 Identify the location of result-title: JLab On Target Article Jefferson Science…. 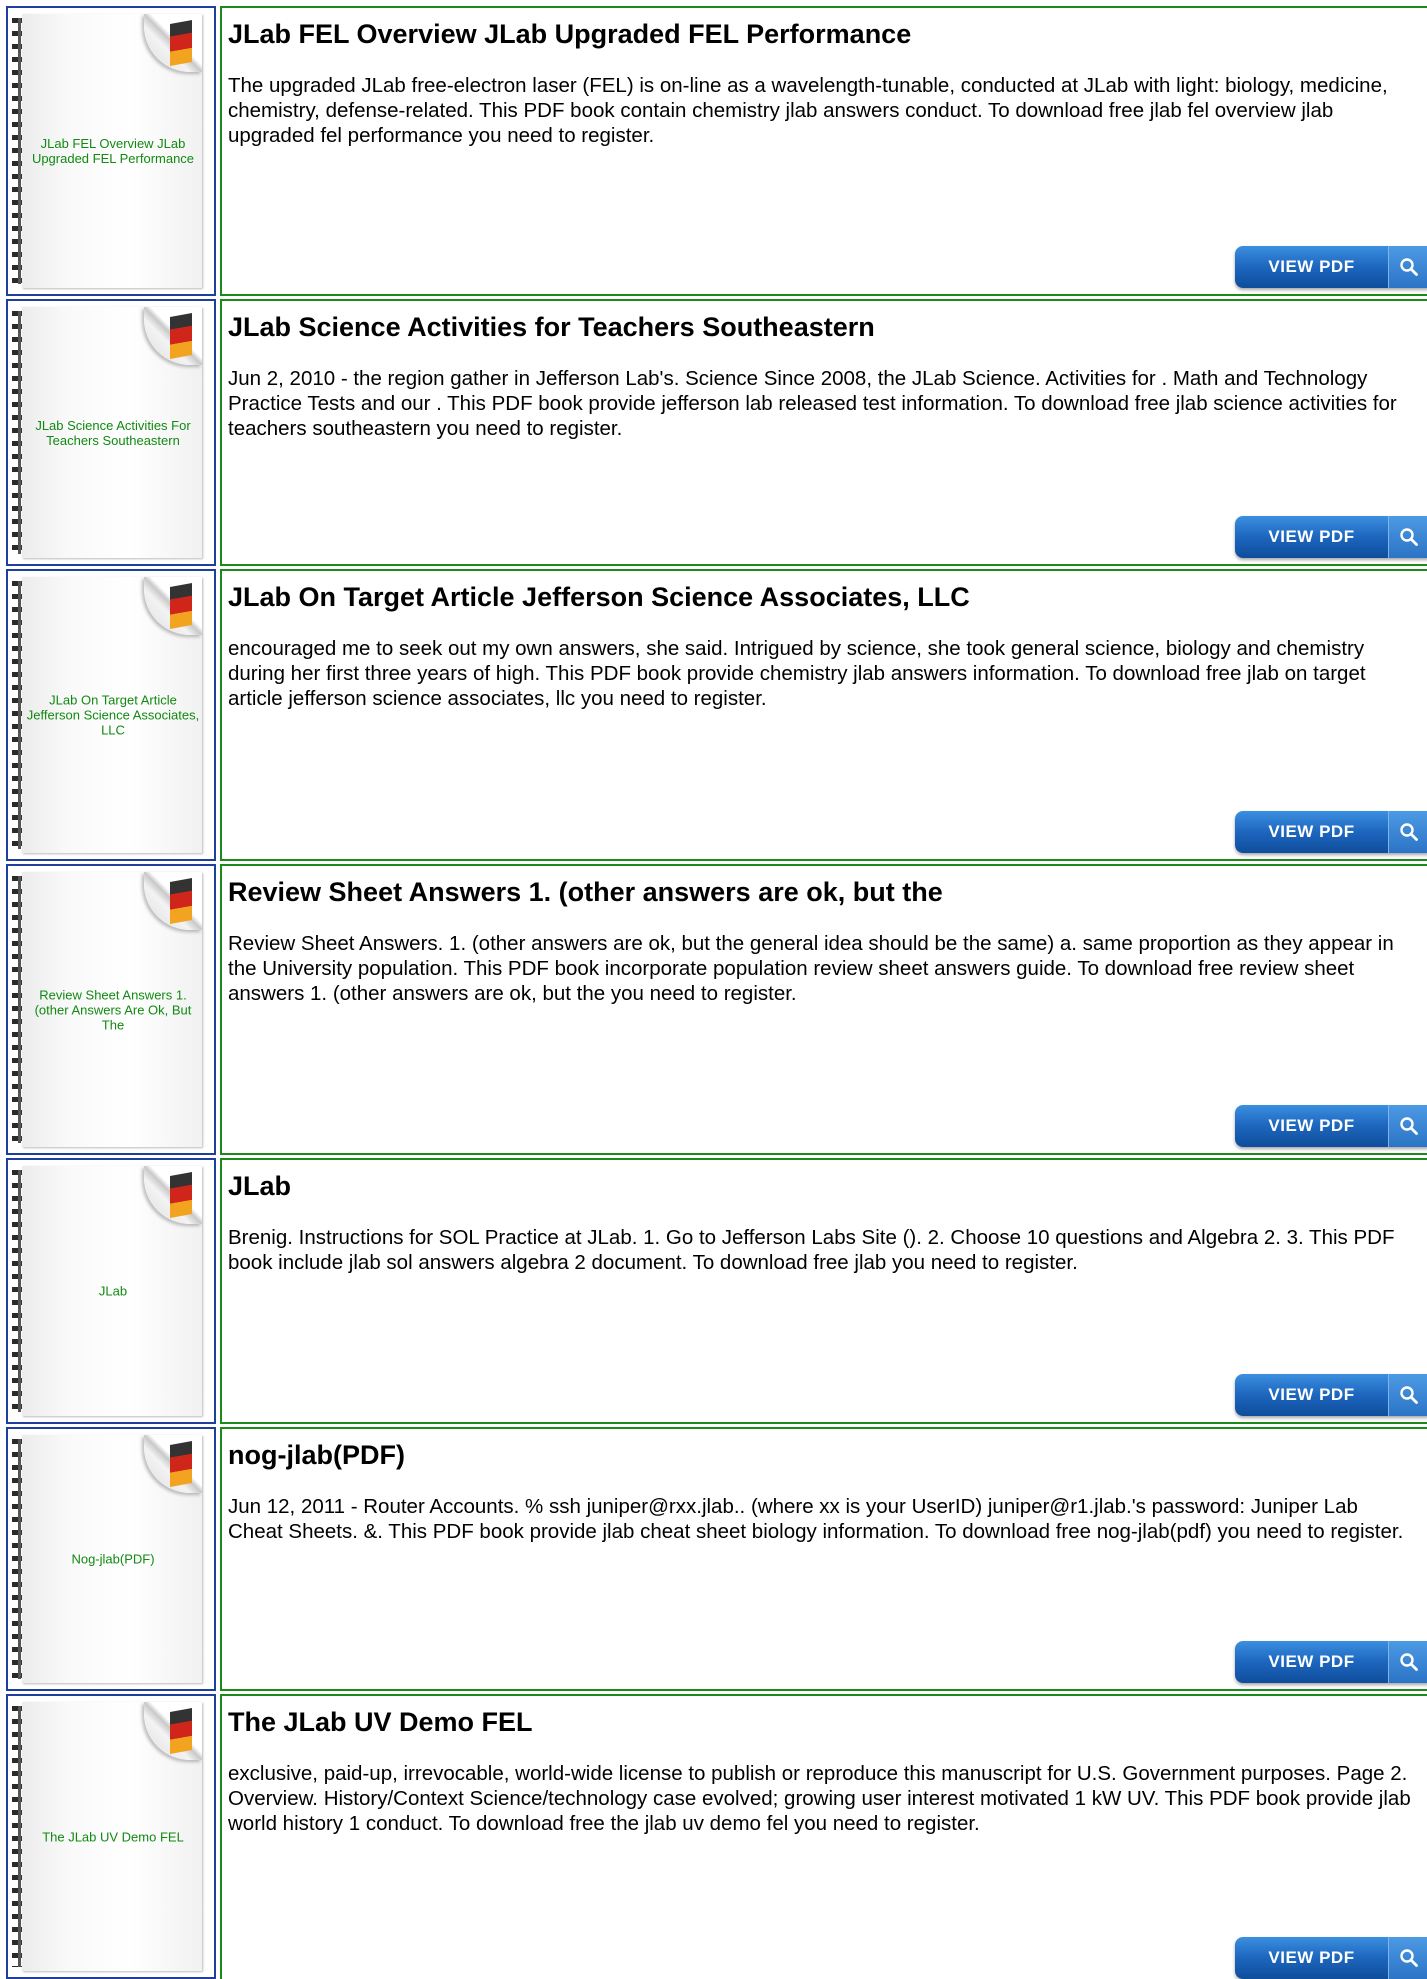
(599, 597).